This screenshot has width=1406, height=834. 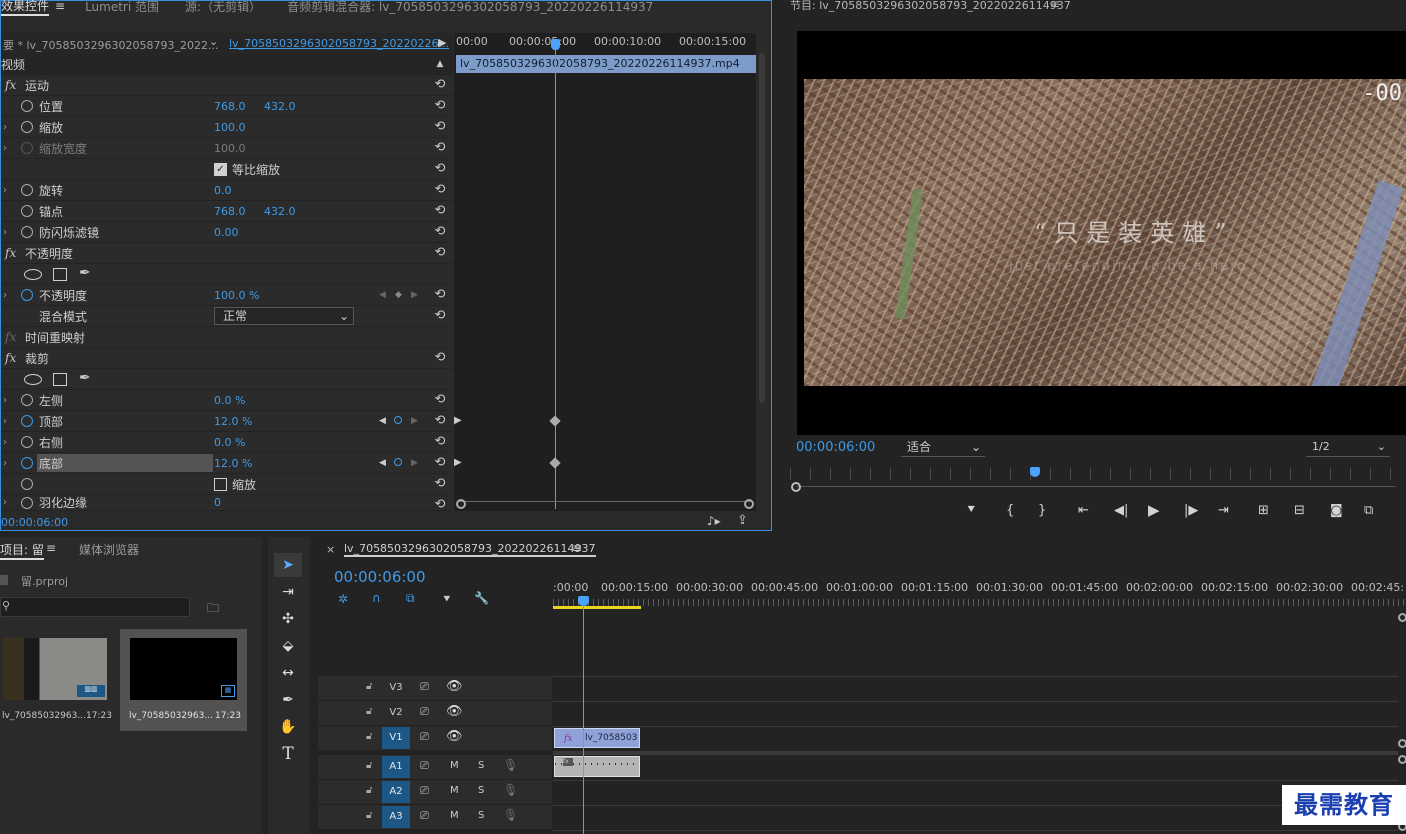 I want to click on play-only-icon: ▶, so click(x=442, y=42).